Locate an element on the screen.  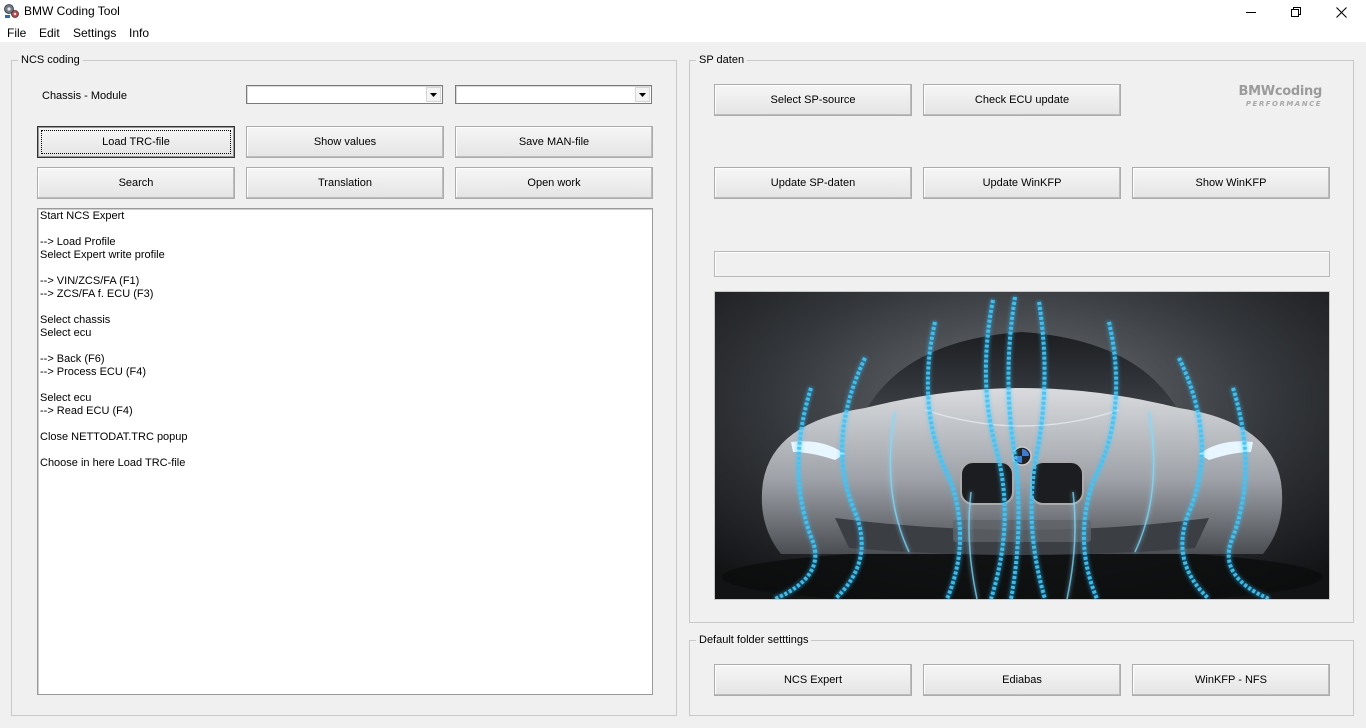
module-select-arrow is located at coordinates (642, 94).